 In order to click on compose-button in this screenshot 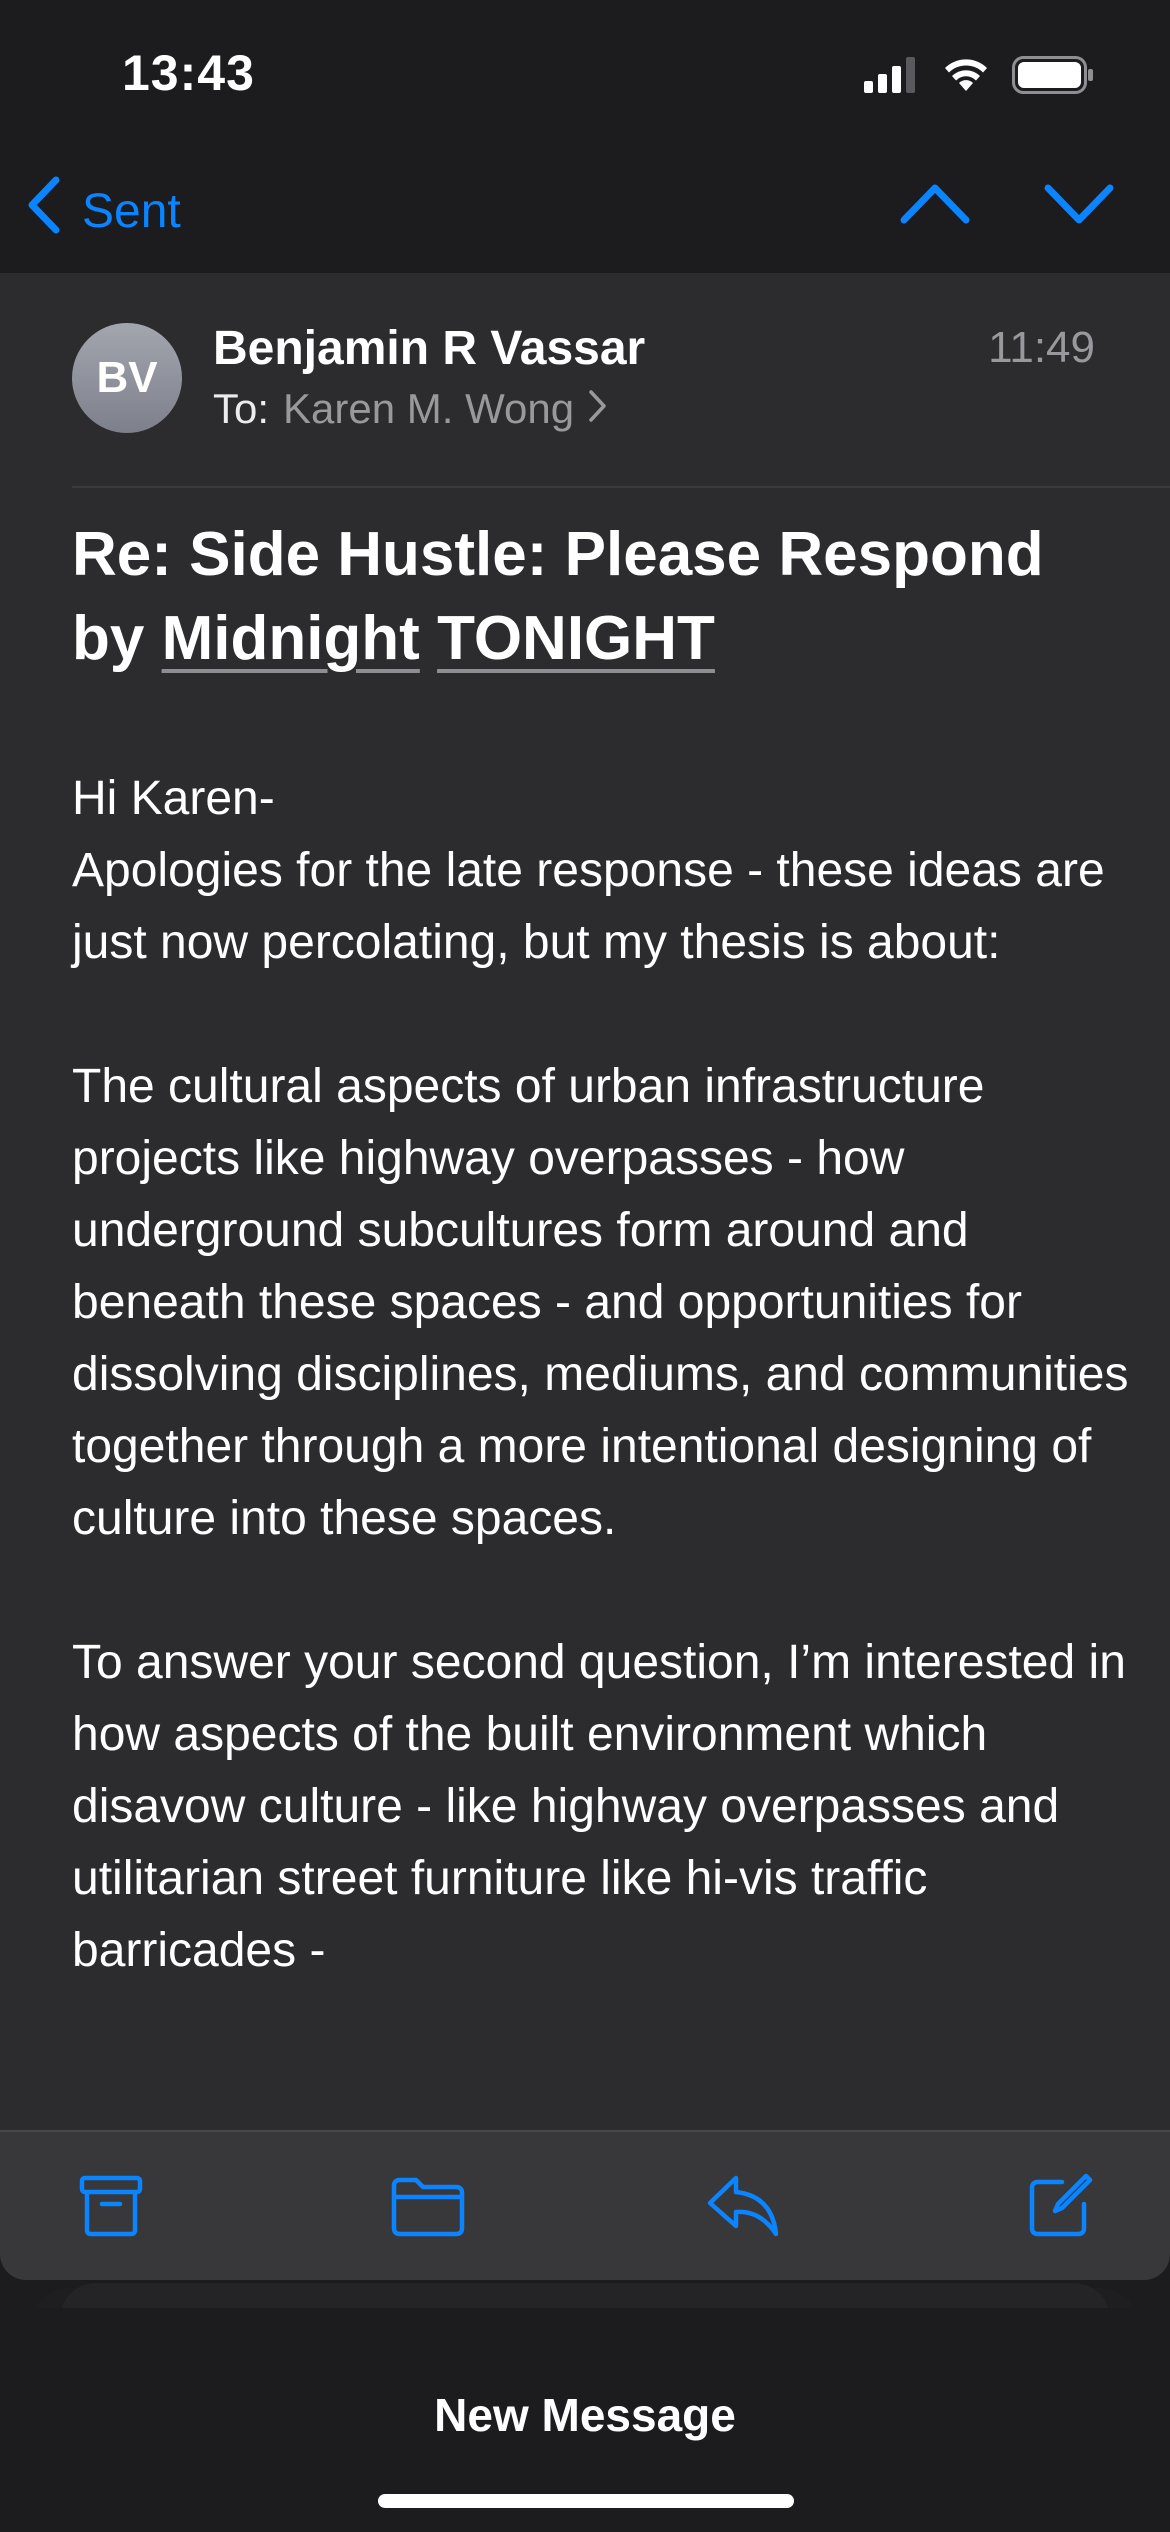, I will do `click(1061, 2207)`.